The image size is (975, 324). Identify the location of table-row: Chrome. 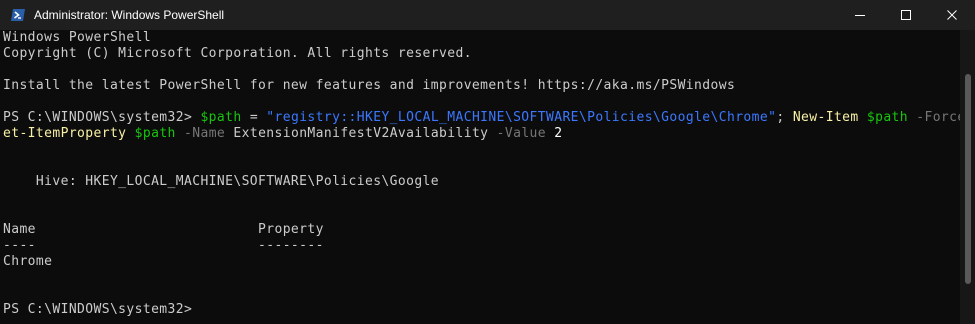
(28, 261).